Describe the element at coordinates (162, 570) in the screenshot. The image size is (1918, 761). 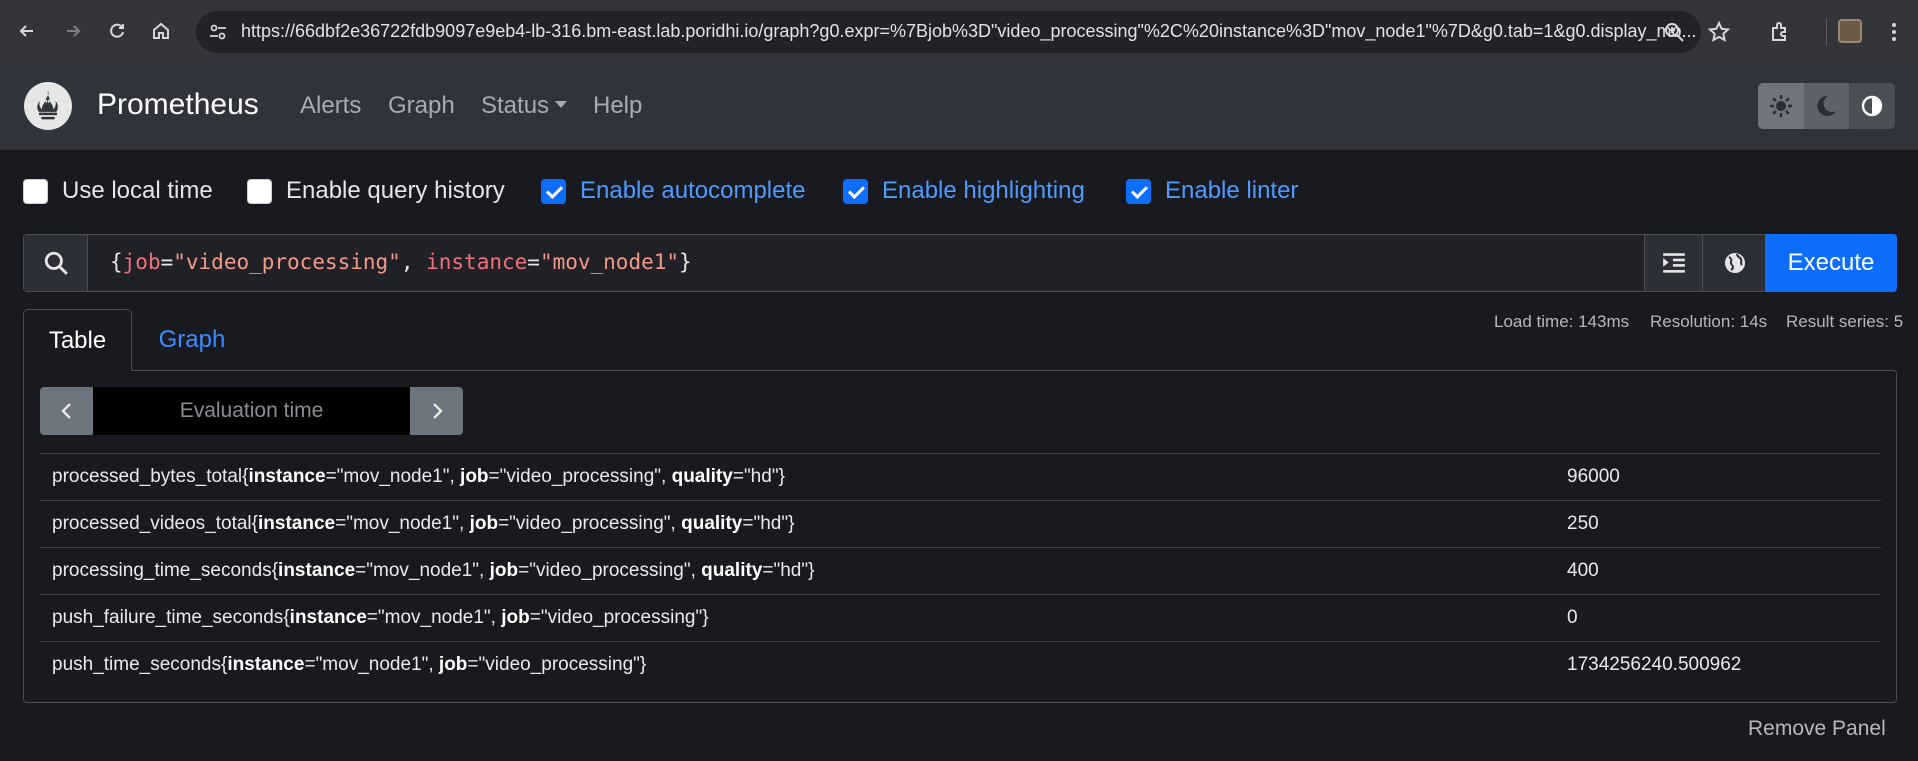
I see `metric-name: processing_time_seconds` at that location.